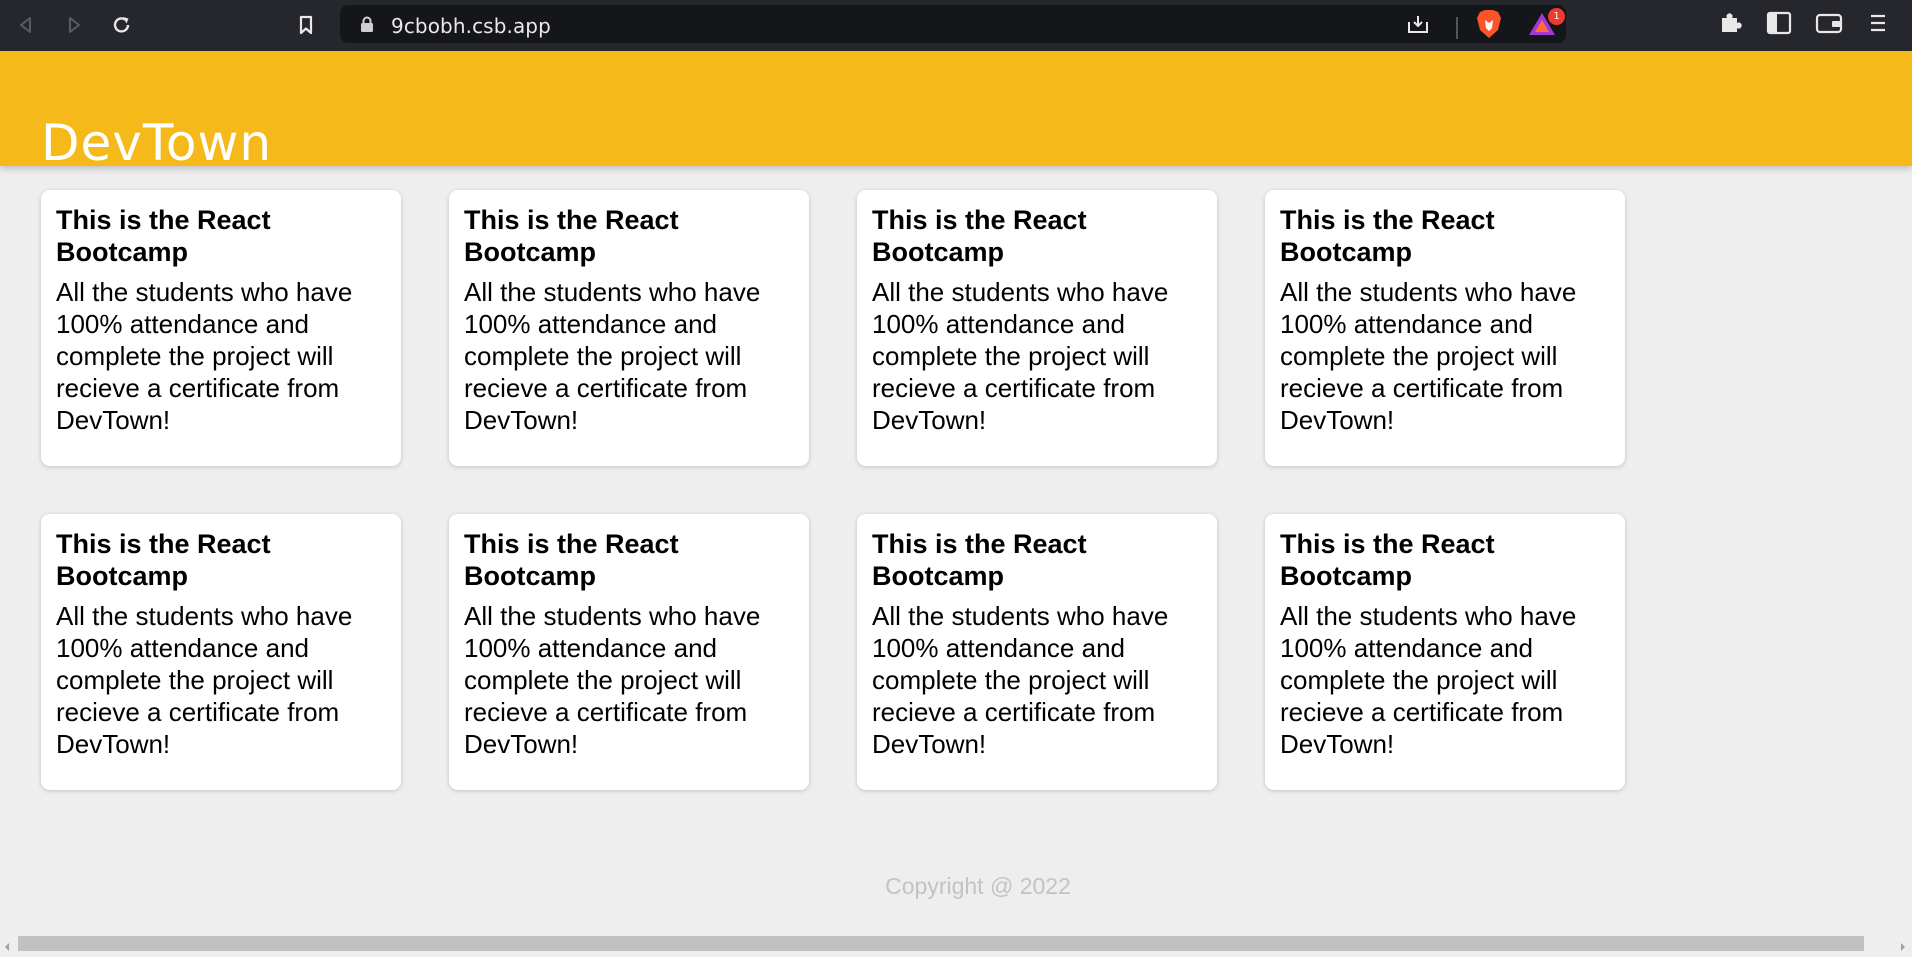 The width and height of the screenshot is (1912, 957). Describe the element at coordinates (367, 27) in the screenshot. I see `lock-icon` at that location.